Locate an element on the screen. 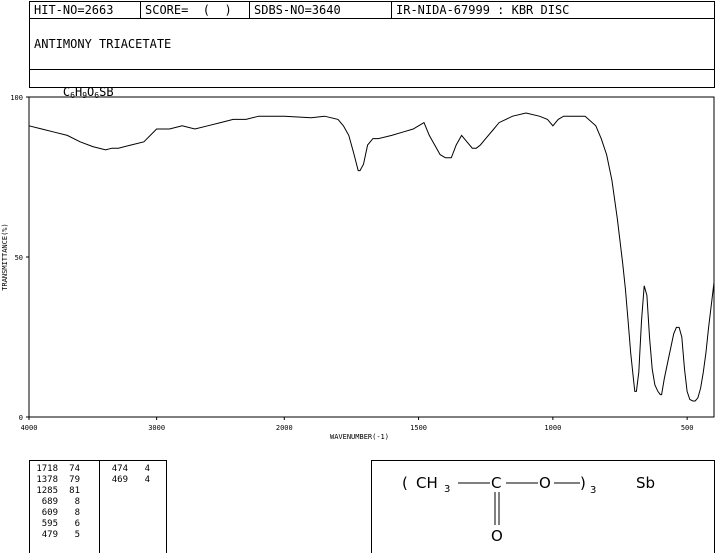  peak-transmittance: 81 is located at coordinates (74, 491).